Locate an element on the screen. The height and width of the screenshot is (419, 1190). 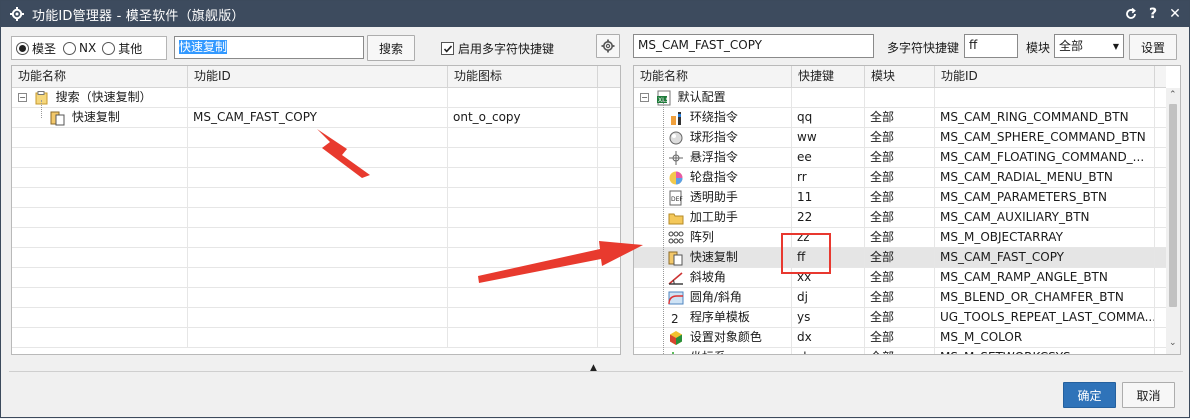
arrow-right-annotation is located at coordinates (560, 262).